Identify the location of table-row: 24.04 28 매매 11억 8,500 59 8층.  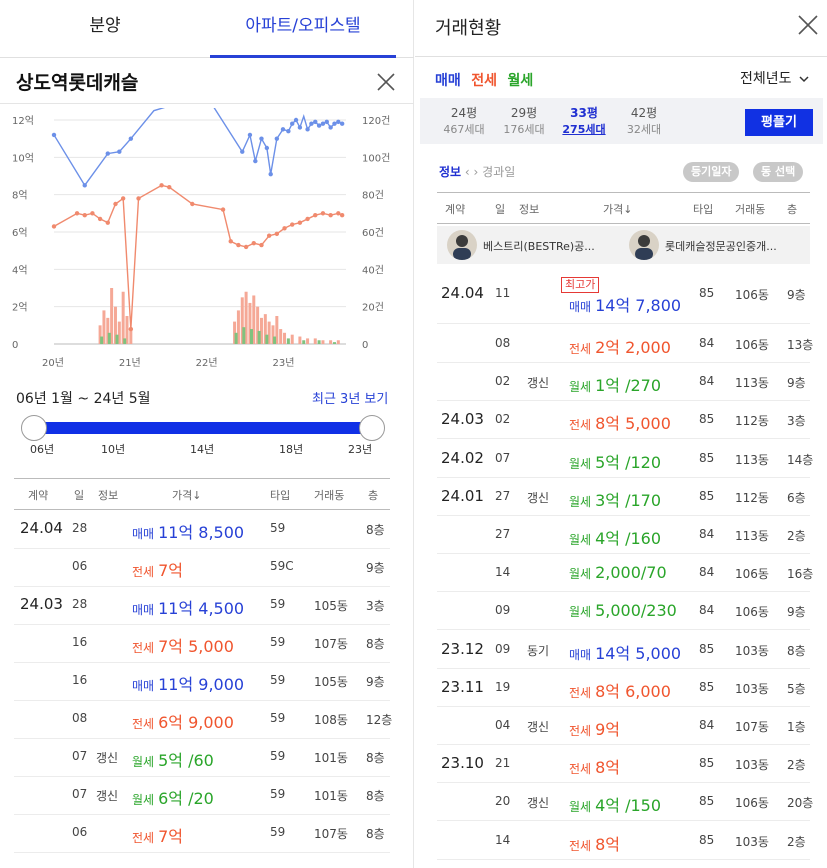
(202, 530).